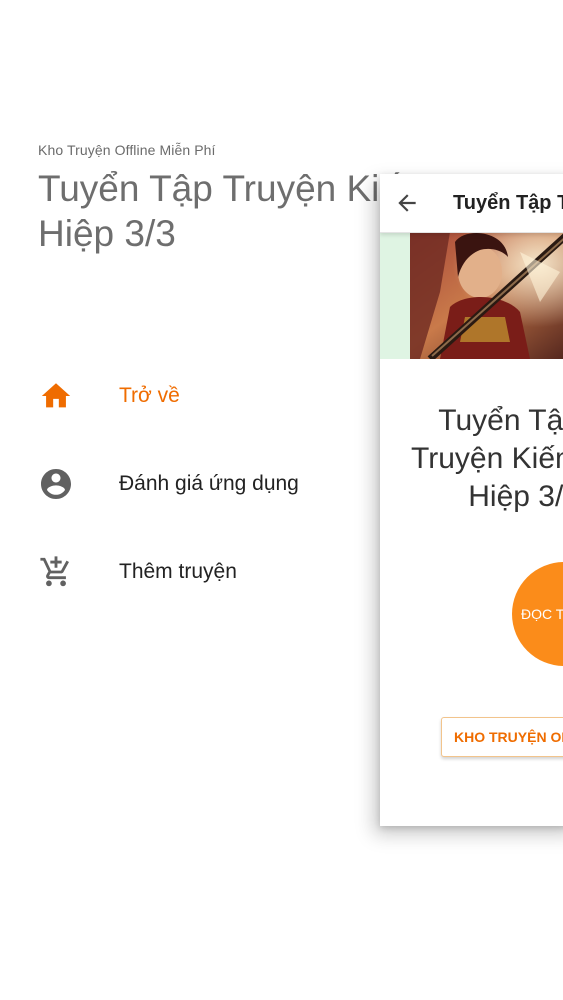 Image resolution: width=563 pixels, height=1000 pixels. What do you see at coordinates (56, 484) in the screenshot?
I see `account-circle-icon` at bounding box center [56, 484].